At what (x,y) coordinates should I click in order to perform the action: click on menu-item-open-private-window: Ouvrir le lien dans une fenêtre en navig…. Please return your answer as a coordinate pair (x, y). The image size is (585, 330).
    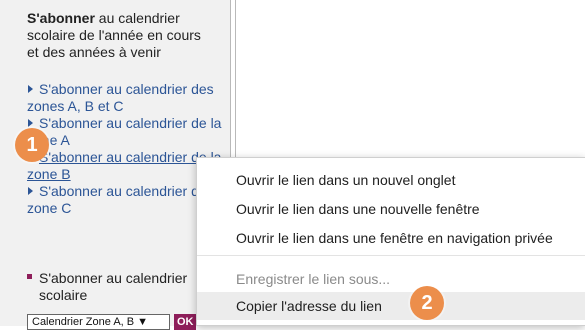
    Looking at the image, I should click on (391, 238).